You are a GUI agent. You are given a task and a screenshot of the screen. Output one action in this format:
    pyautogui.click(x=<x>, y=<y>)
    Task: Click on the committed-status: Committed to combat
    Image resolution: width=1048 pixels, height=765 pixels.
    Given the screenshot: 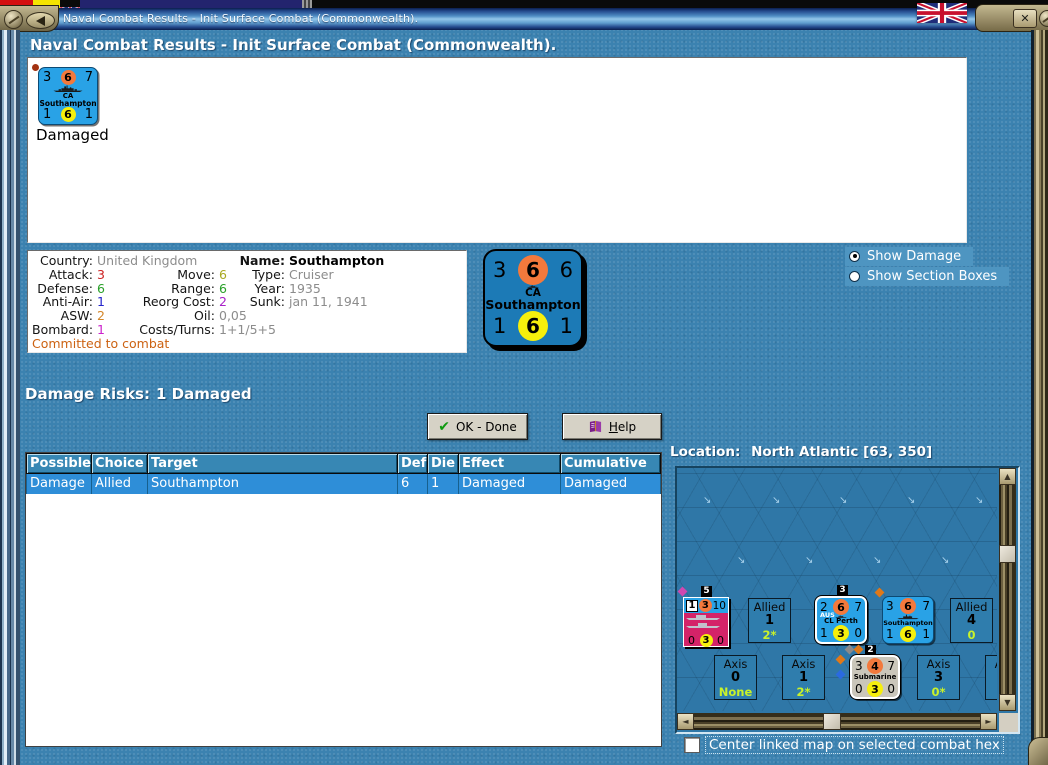 What is the action you would take?
    pyautogui.click(x=101, y=343)
    